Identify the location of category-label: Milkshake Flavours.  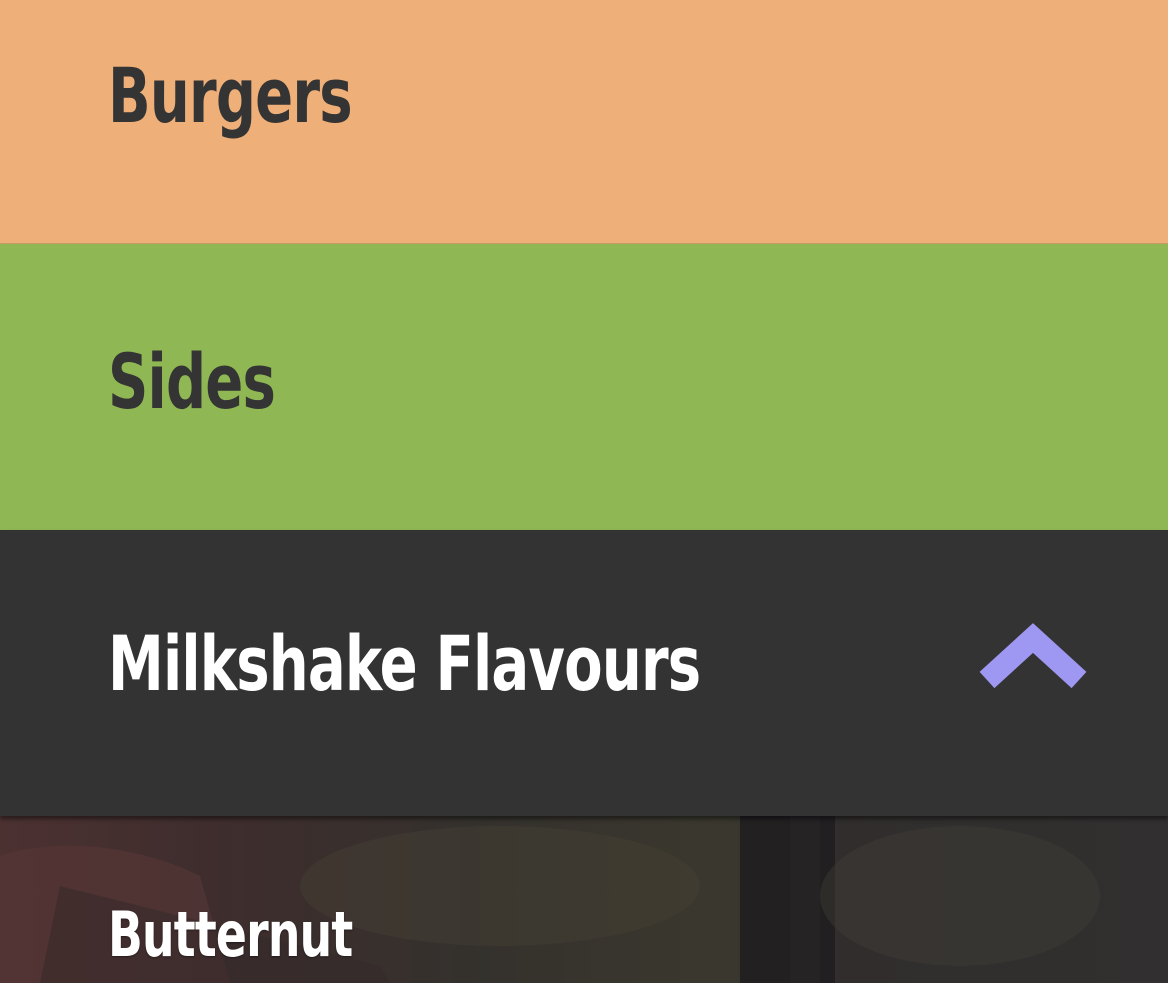
(404, 663).